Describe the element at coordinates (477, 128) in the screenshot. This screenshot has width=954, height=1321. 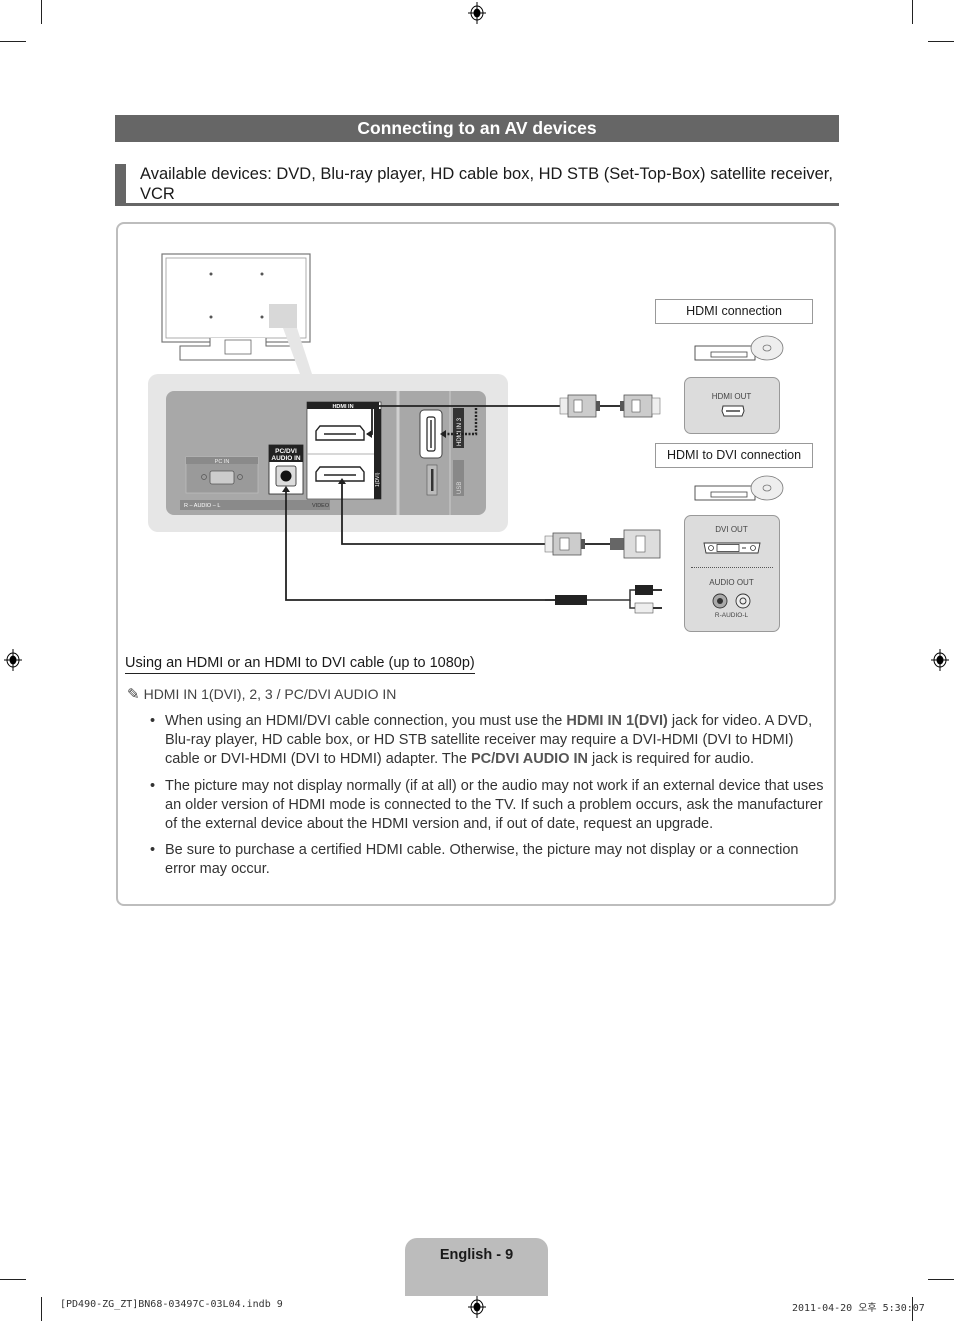
I see `page-title: Connecting to an AV devices` at that location.